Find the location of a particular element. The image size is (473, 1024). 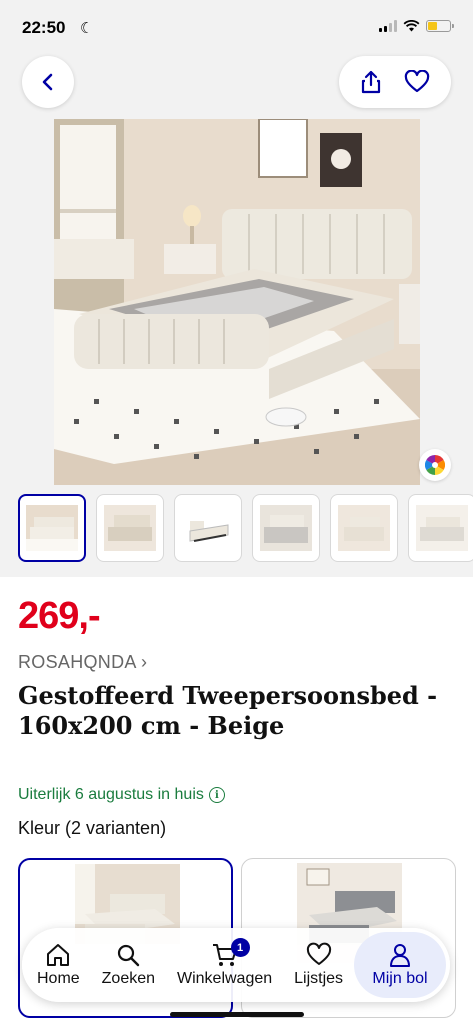

nav-home: Home is located at coordinates (58, 965).